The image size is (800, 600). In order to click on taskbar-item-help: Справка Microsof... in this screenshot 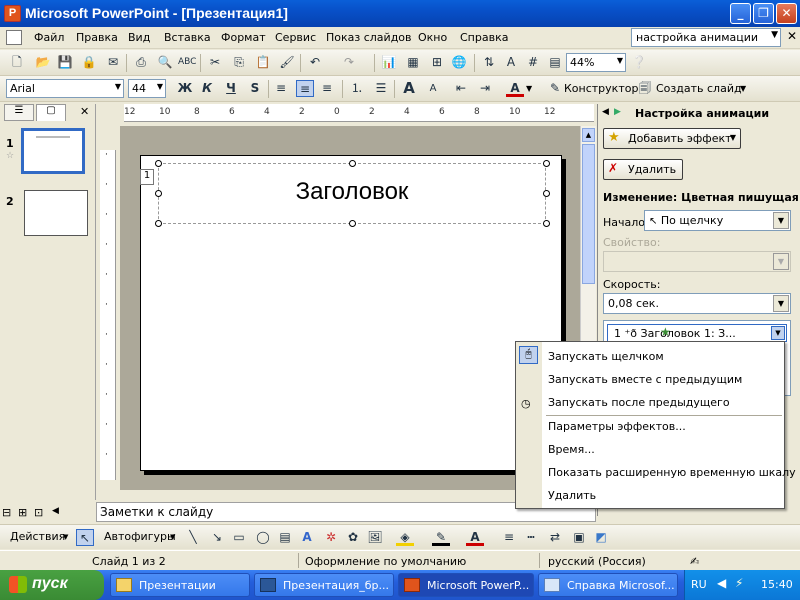, I will do `click(608, 585)`.